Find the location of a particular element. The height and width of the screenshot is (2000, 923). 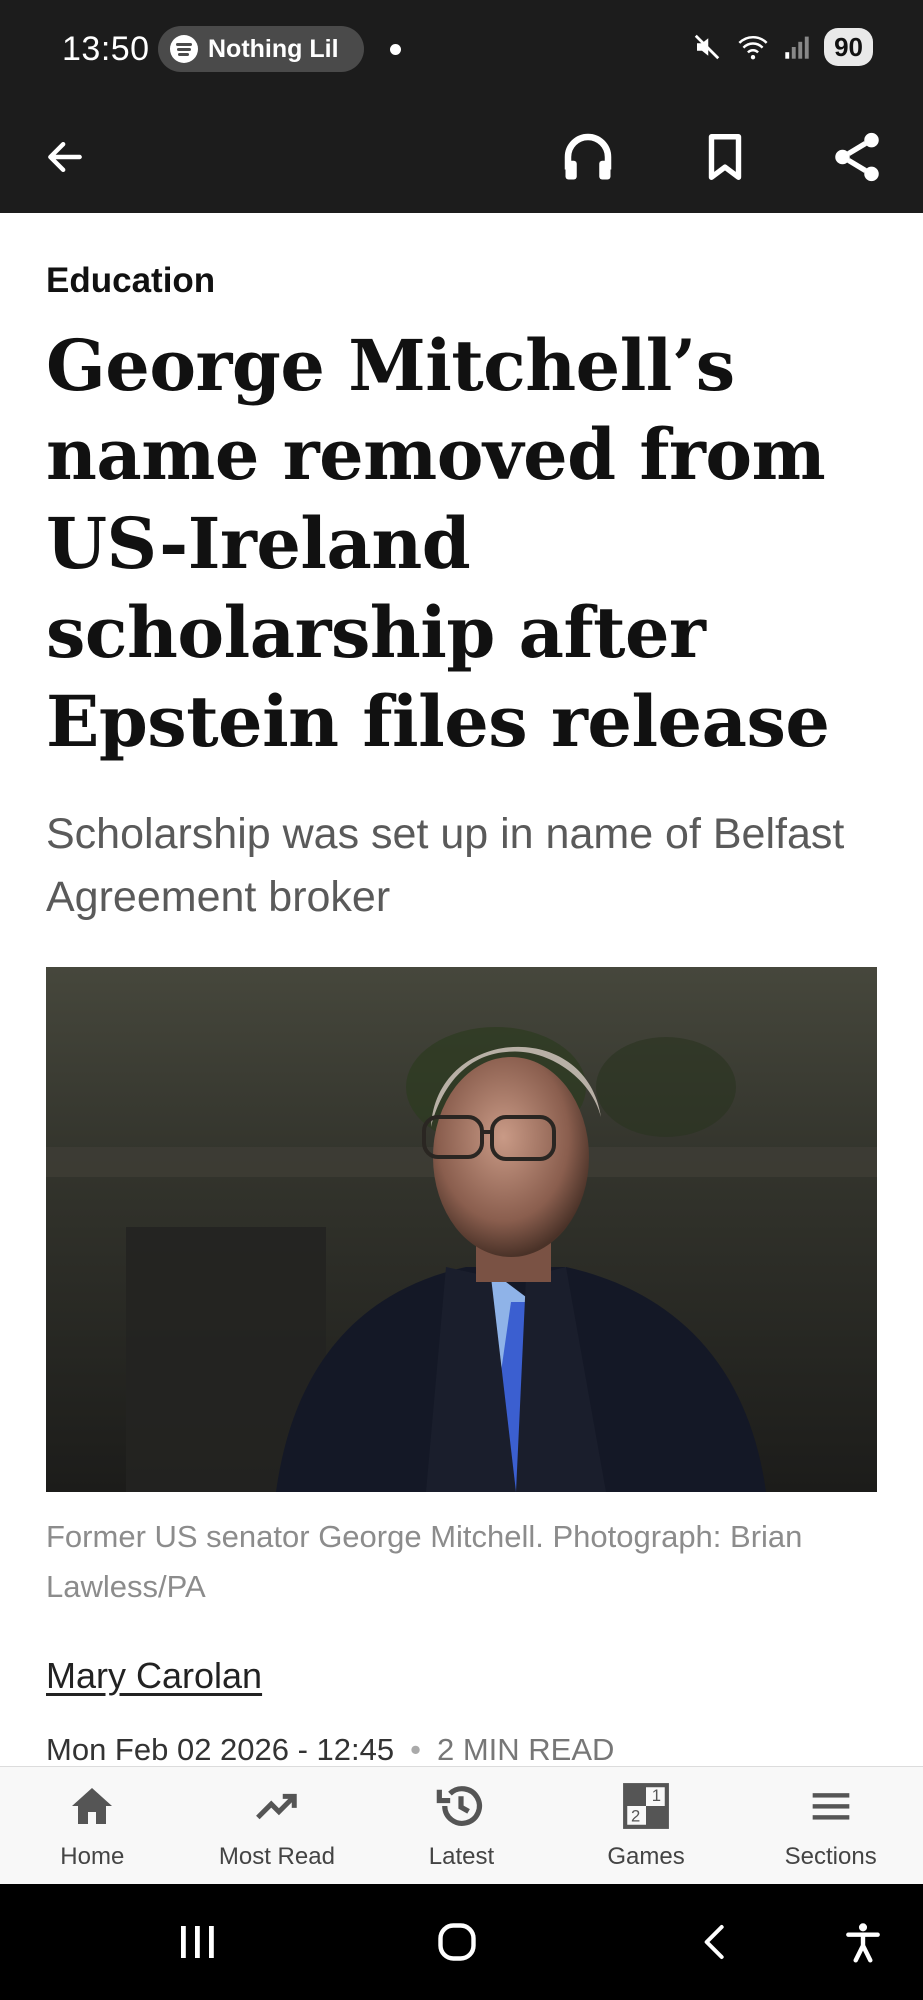

headphones-icon is located at coordinates (588, 156).